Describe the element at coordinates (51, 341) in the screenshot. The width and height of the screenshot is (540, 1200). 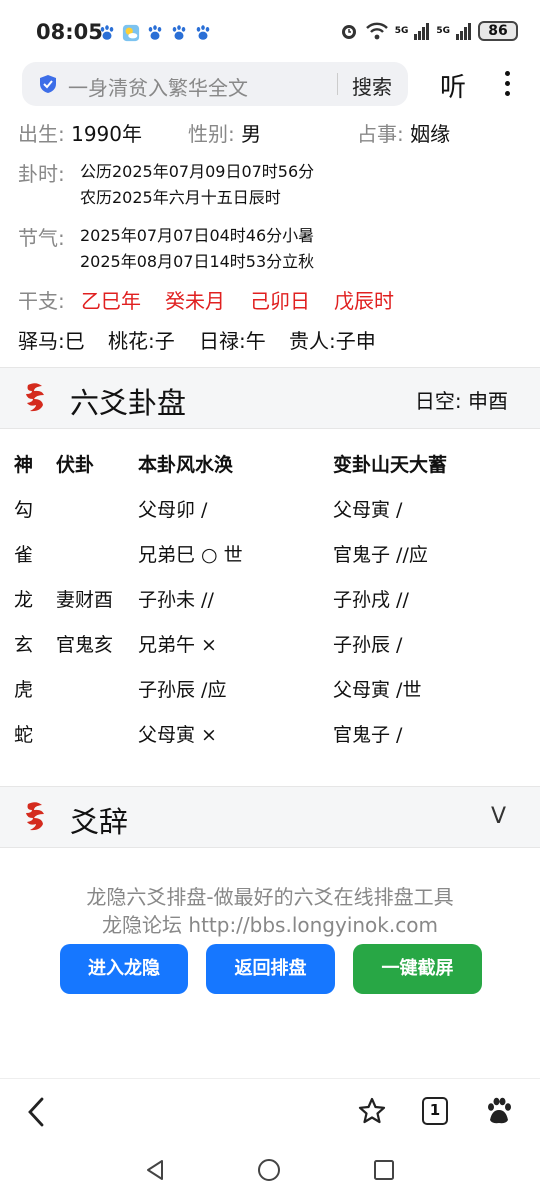
I see `extra-yima: 驿马:巳` at that location.